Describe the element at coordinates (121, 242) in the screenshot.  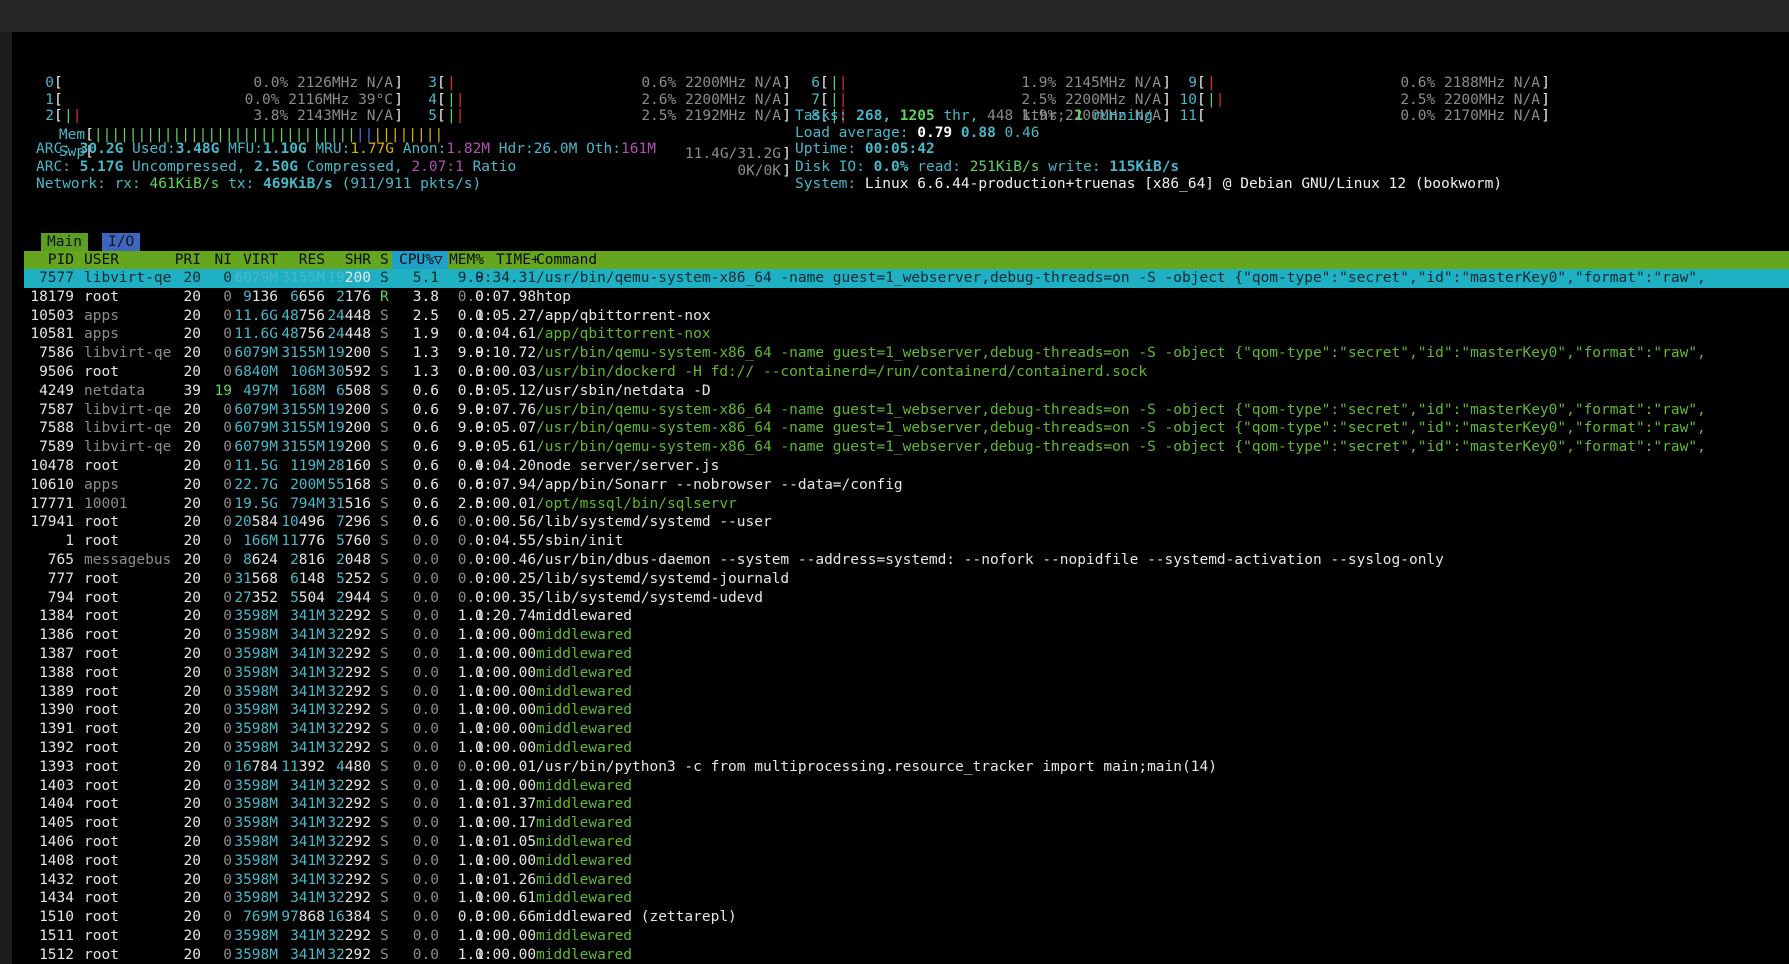
I see `tab-io: I/O` at that location.